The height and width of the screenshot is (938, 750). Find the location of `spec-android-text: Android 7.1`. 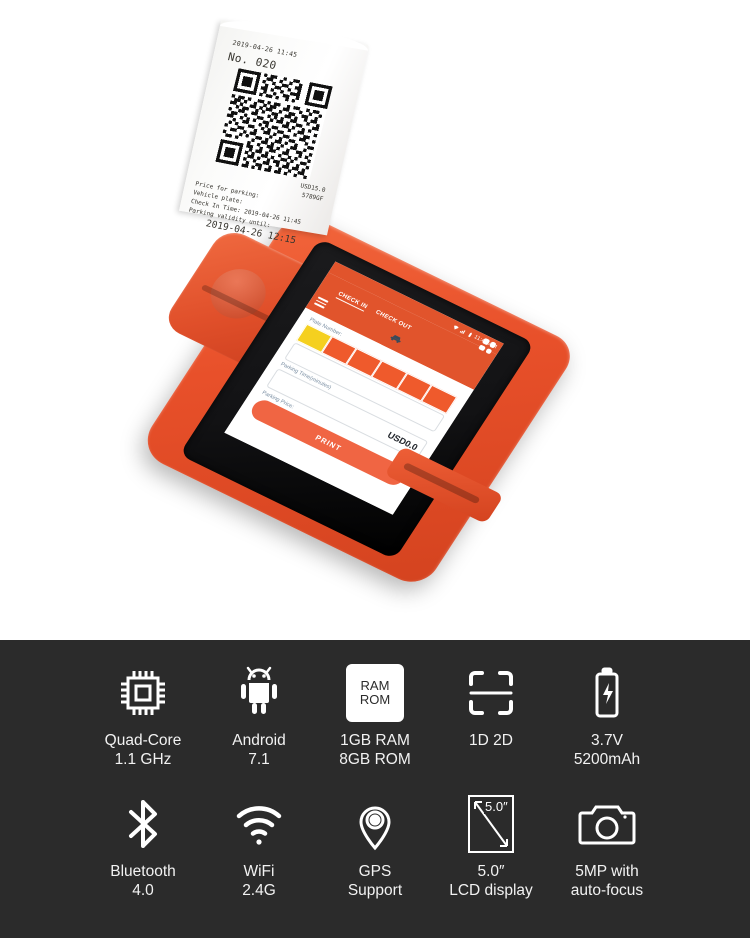

spec-android-text: Android 7.1 is located at coordinates (258, 750).